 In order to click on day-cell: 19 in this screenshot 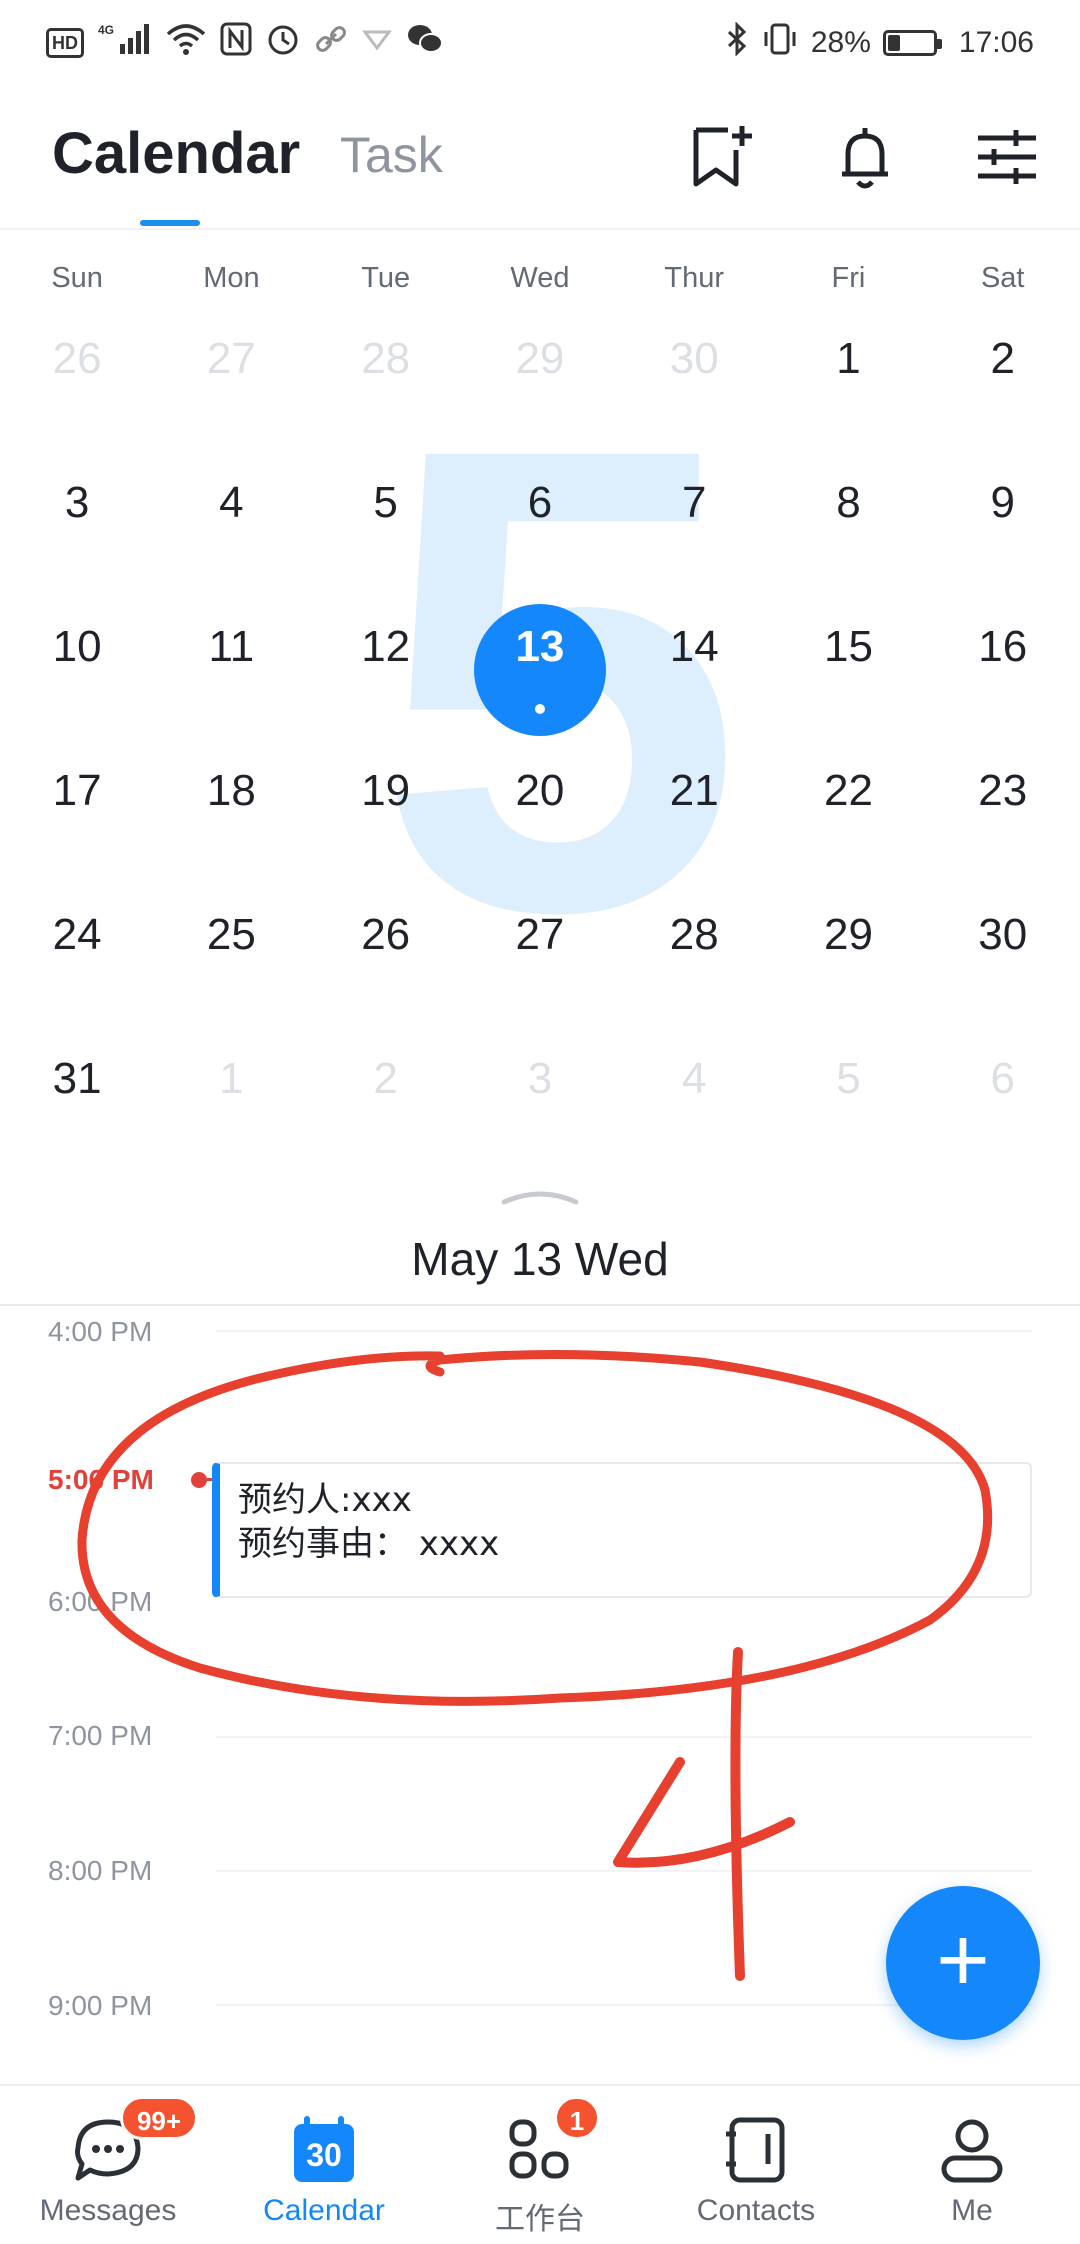, I will do `click(386, 814)`.